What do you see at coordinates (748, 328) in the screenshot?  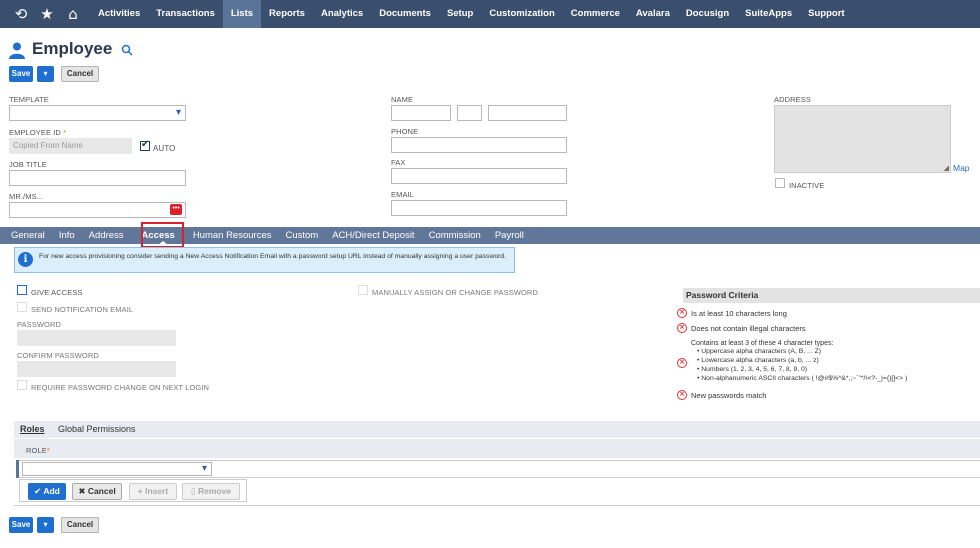 I see `criteria-rule-2: Does not contain illegal characters` at bounding box center [748, 328].